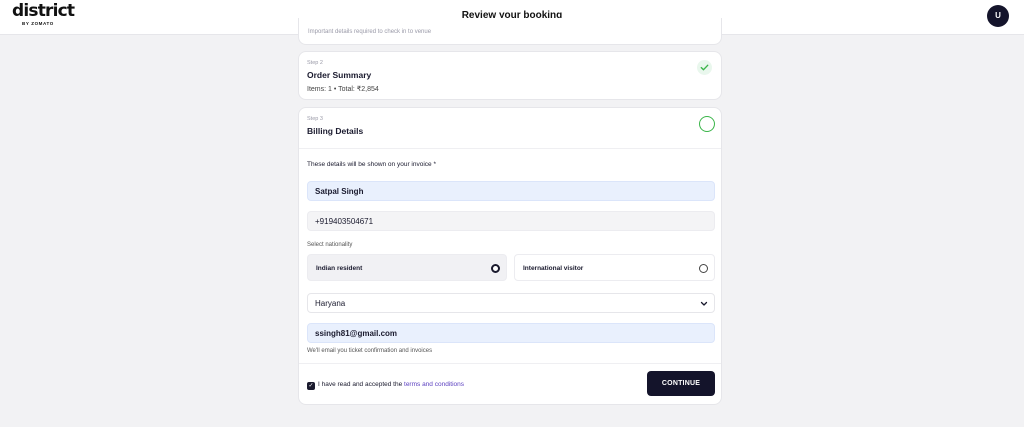 The width and height of the screenshot is (1024, 427). Describe the element at coordinates (614, 267) in the screenshot. I see `nationality-option-international: International visitor` at that location.